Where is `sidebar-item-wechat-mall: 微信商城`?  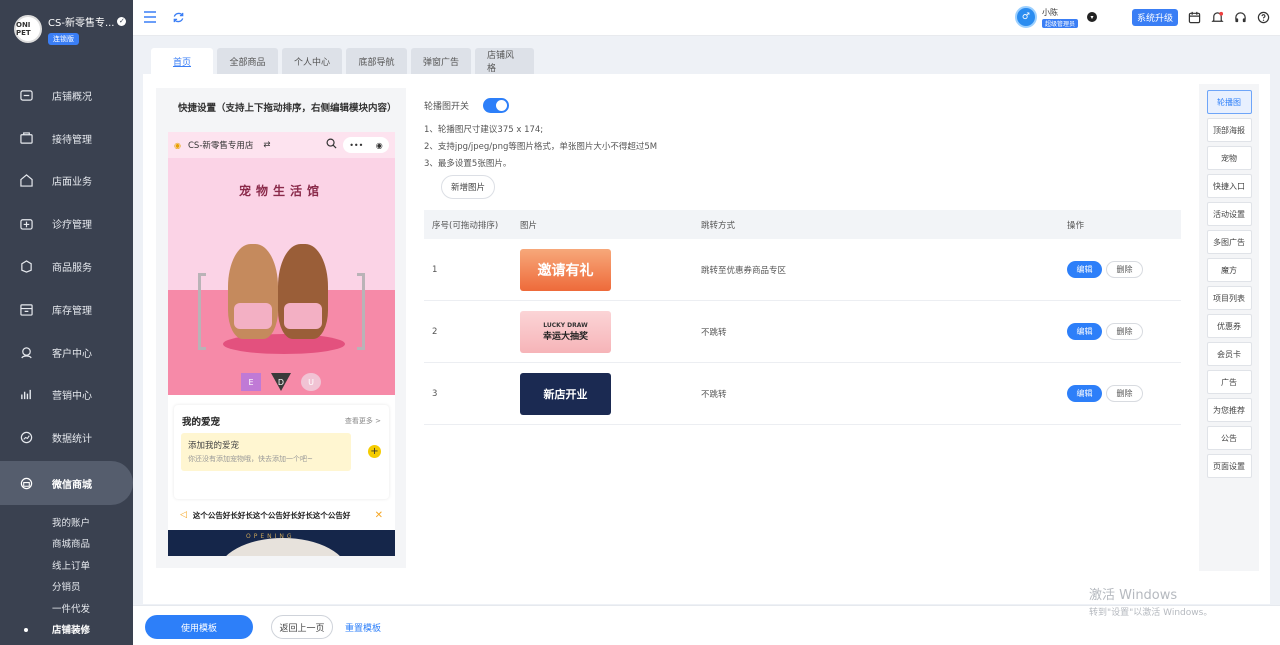 sidebar-item-wechat-mall: 微信商城 is located at coordinates (66, 483).